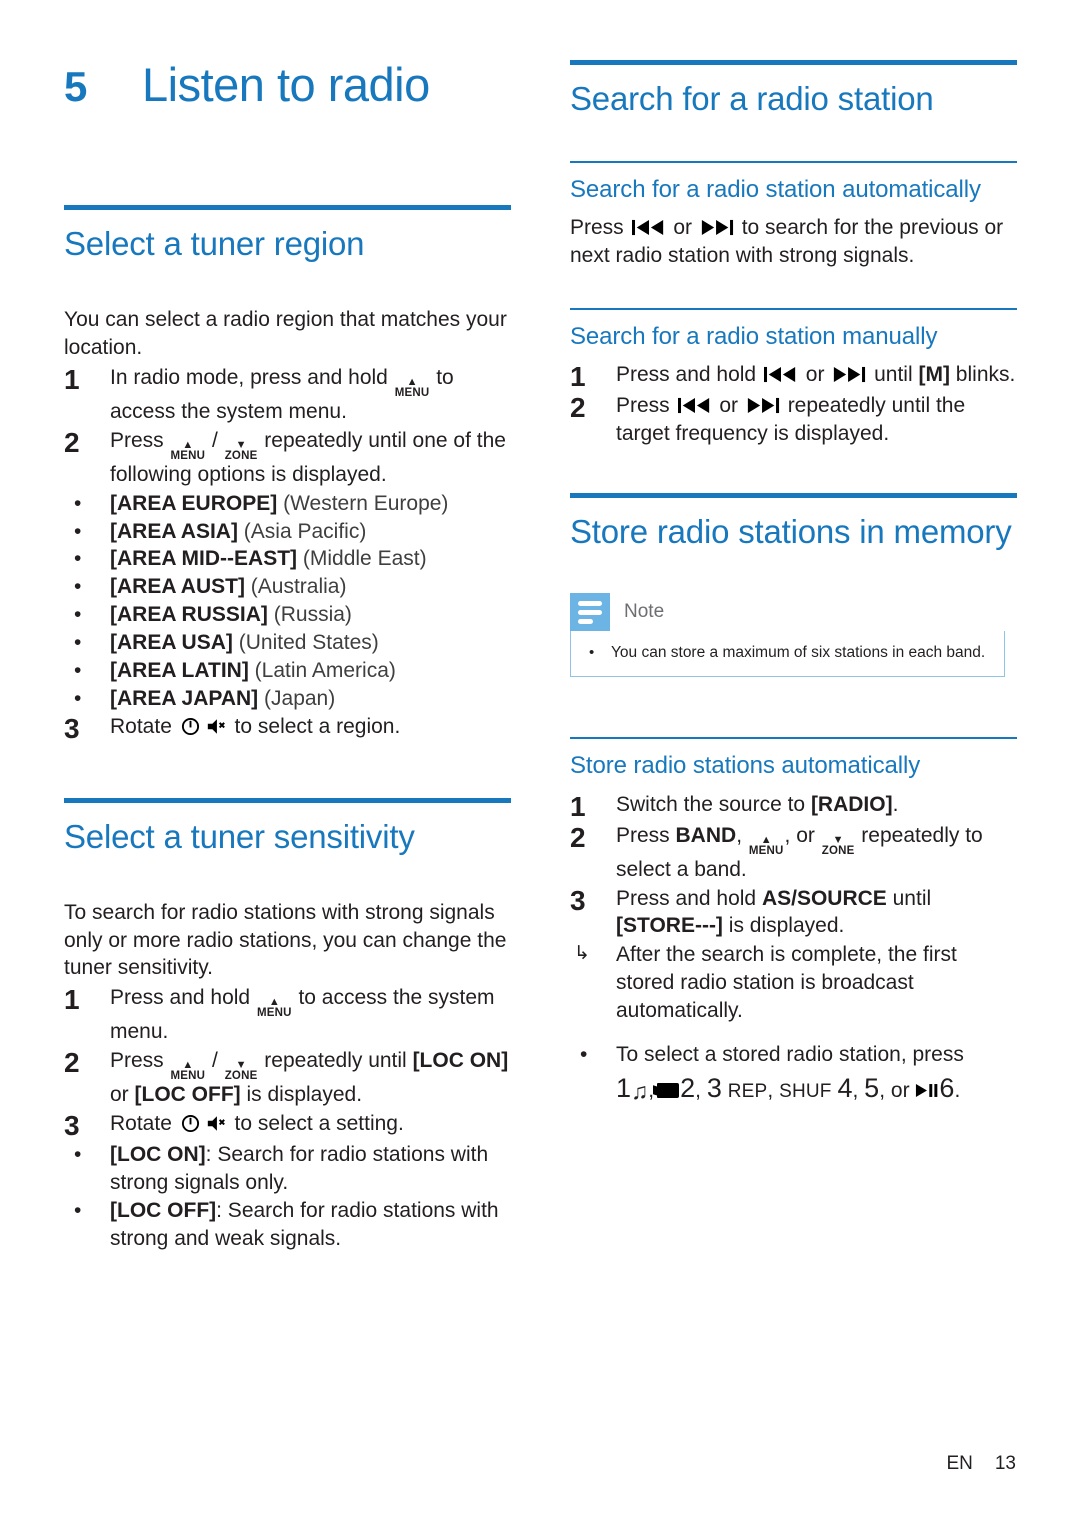 This screenshot has width=1080, height=1527. Describe the element at coordinates (325, 671) in the screenshot. I see `option-desc: (Latin America)` at that location.